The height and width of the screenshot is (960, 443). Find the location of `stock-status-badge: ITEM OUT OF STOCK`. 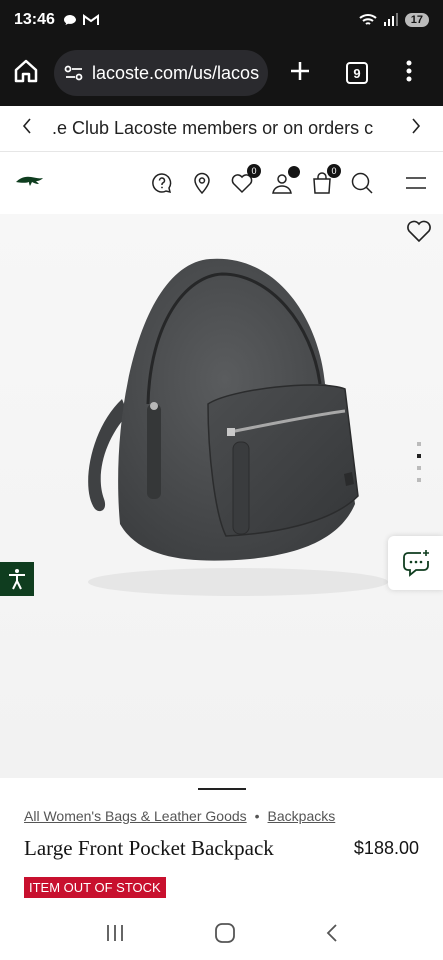

stock-status-badge: ITEM OUT OF STOCK is located at coordinates (95, 887).